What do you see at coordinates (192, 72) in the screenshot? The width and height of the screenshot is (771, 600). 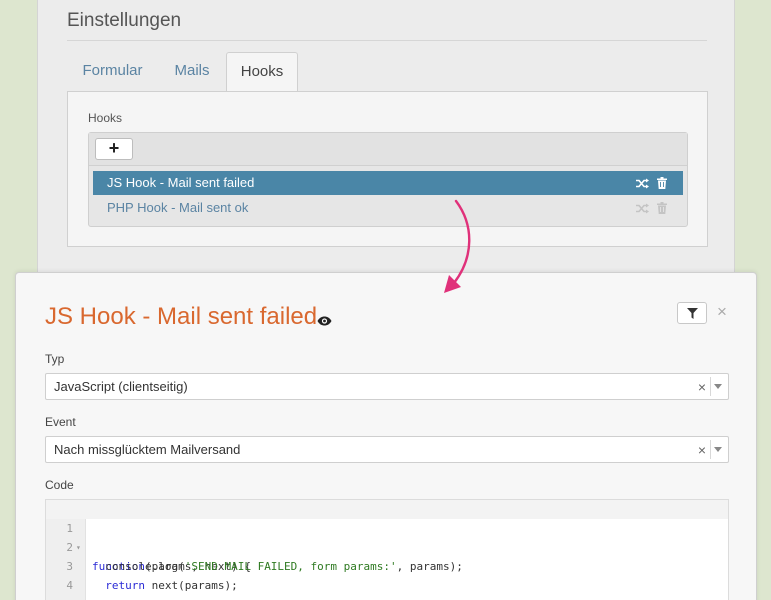 I see `tab-mails: Mails` at bounding box center [192, 72].